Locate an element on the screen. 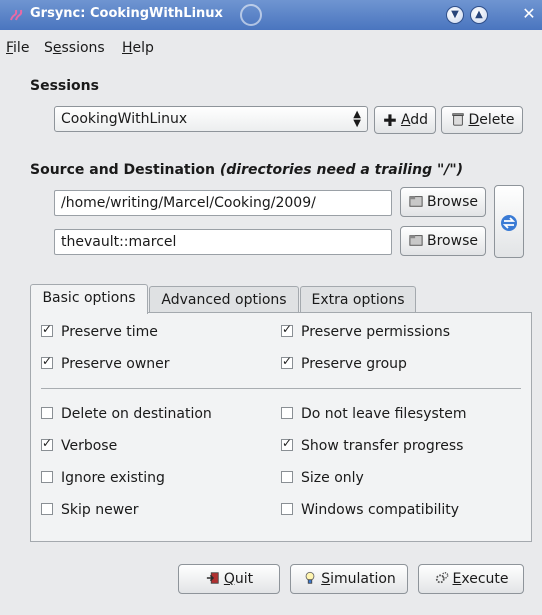 The image size is (542, 615). verbose-checkbox is located at coordinates (47, 443).